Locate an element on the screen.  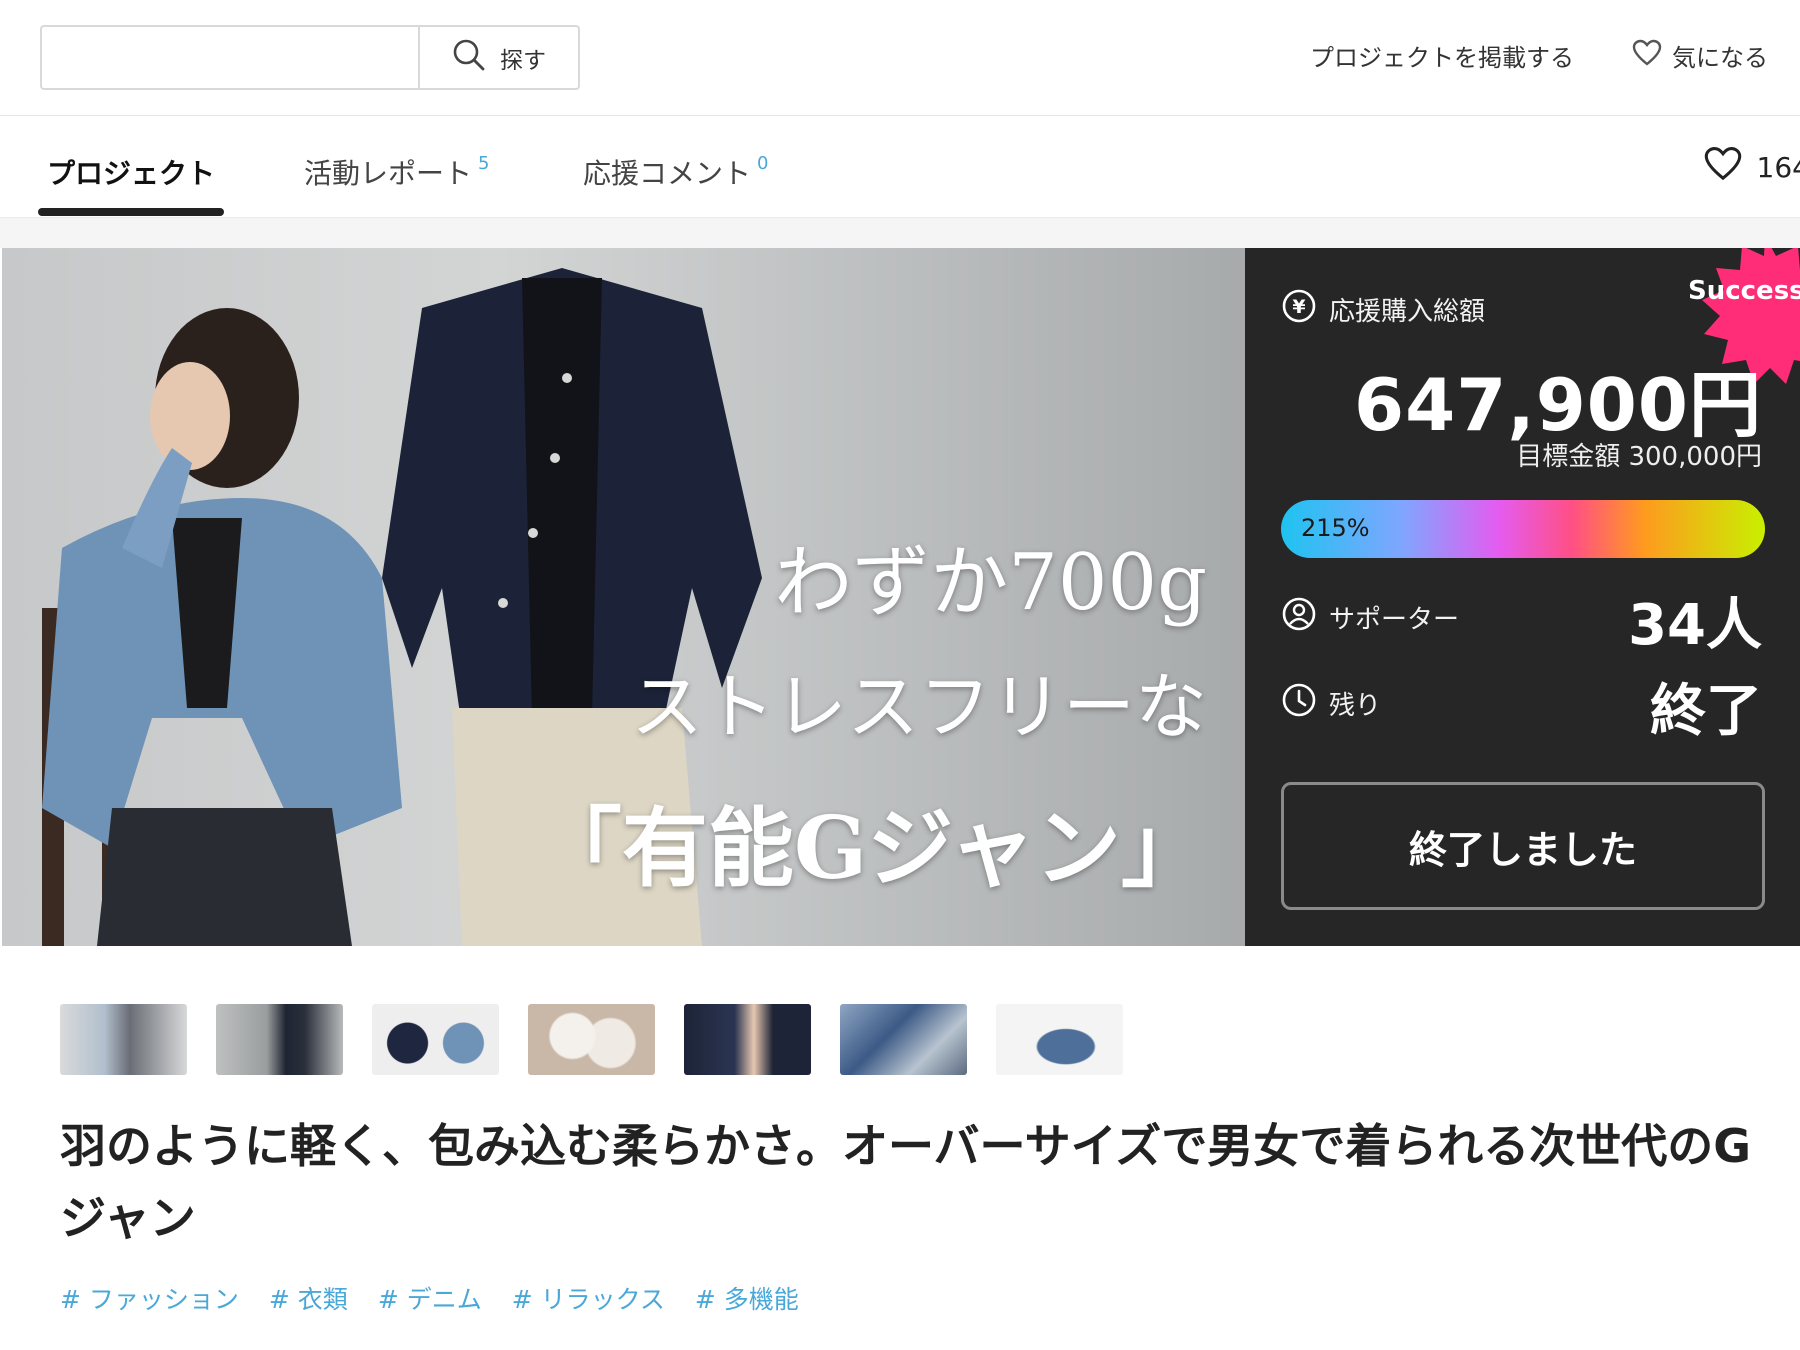
remaining-value: 終了 is located at coordinates (1706, 711).